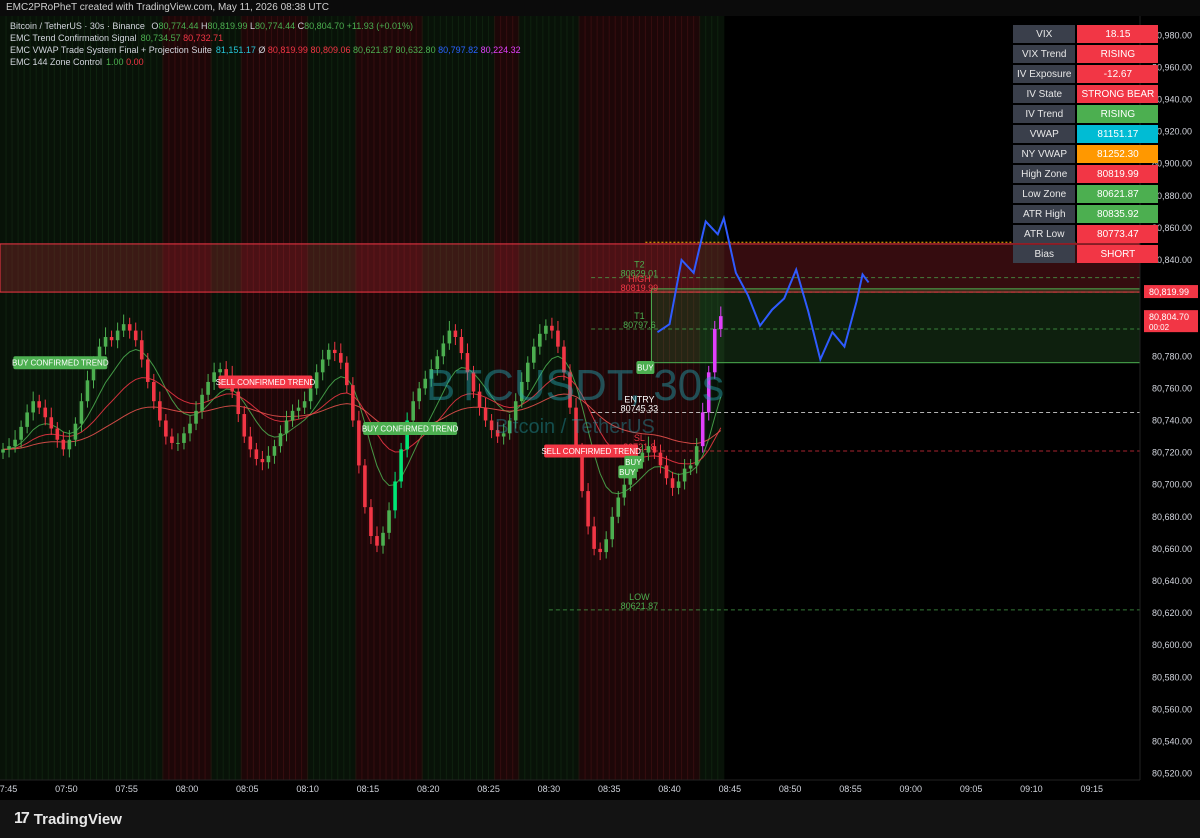 The width and height of the screenshot is (1200, 838). What do you see at coordinates (850, 789) in the screenshot?
I see `time-tick-label: 08:55` at bounding box center [850, 789].